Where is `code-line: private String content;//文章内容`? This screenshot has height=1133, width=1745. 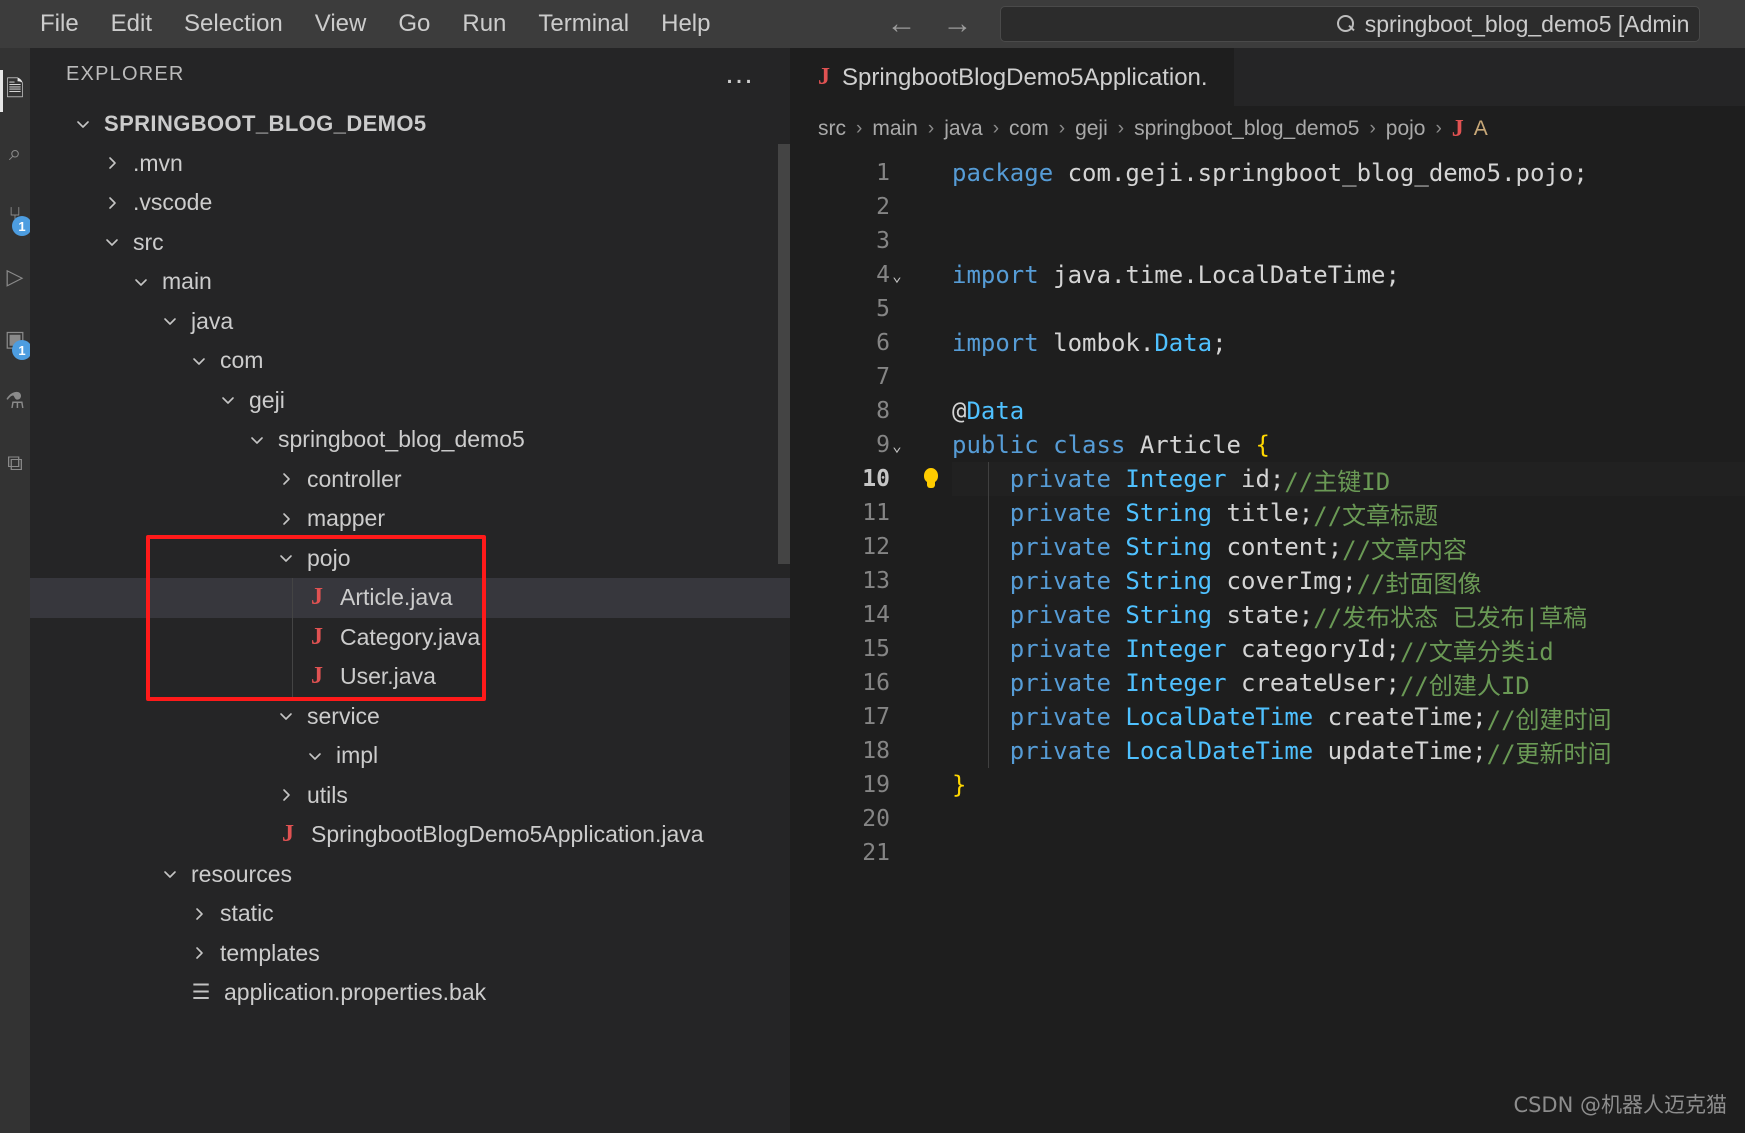
code-line: private String content;//文章内容 is located at coordinates (1348, 547).